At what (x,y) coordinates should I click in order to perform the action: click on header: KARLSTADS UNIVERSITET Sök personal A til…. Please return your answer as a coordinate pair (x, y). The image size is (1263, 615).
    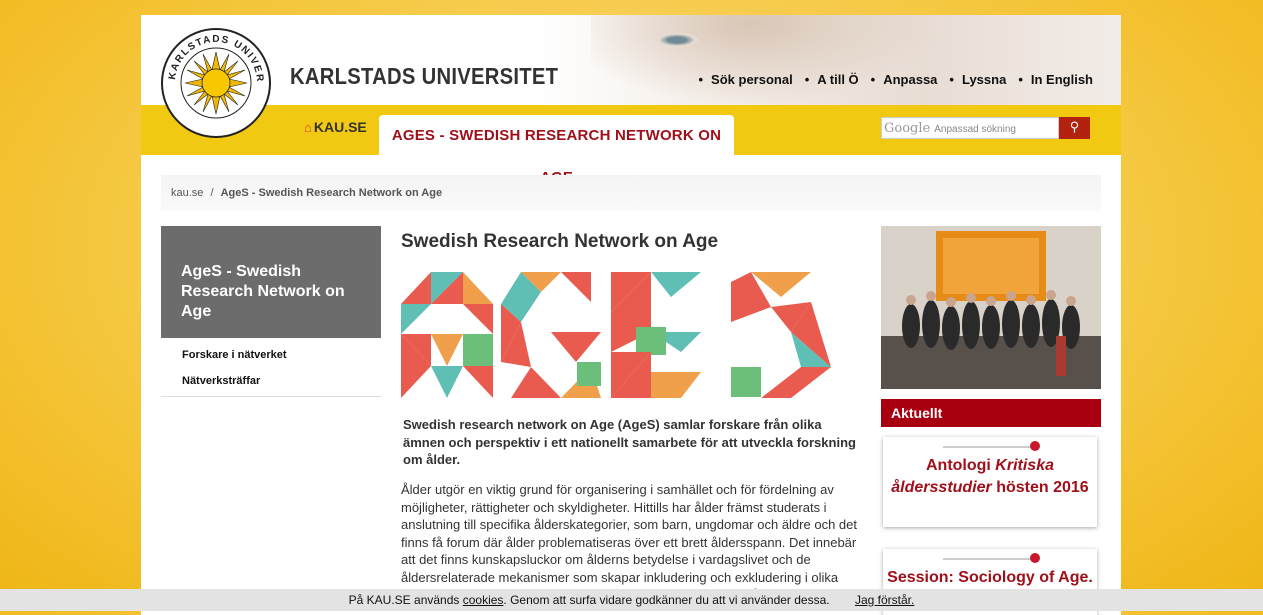
    Looking at the image, I should click on (631, 60).